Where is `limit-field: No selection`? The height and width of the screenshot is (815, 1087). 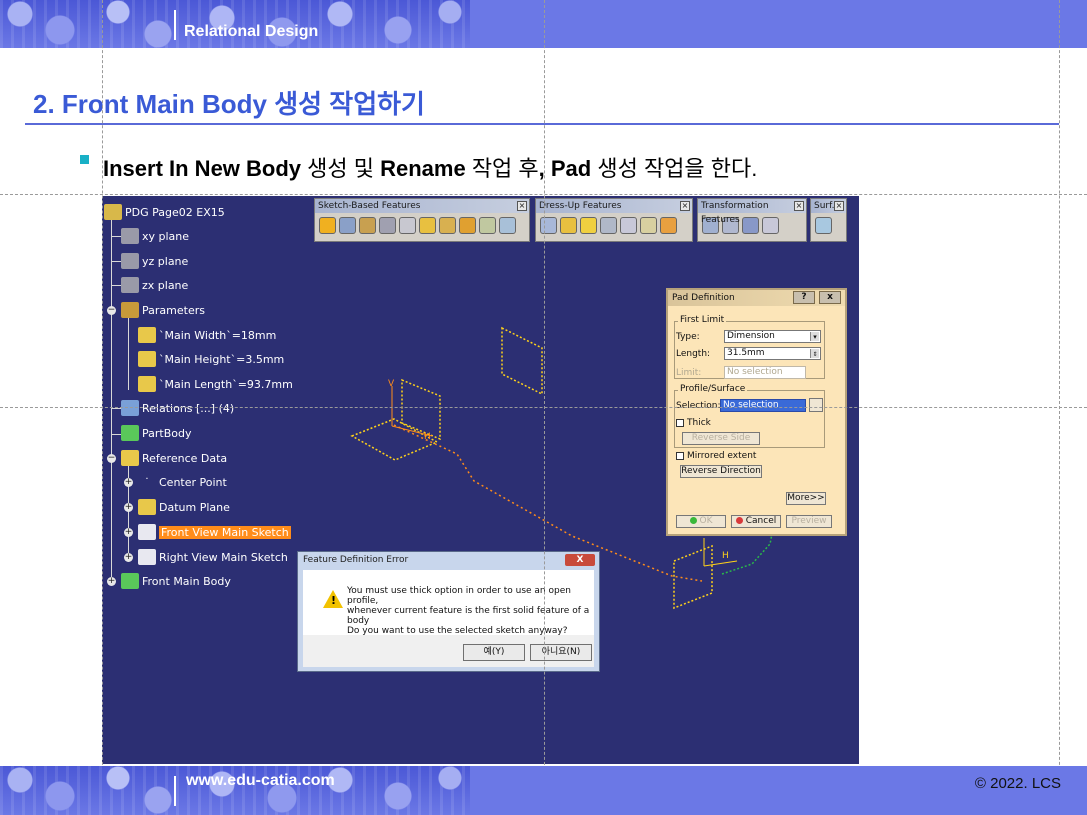
limit-field: No selection is located at coordinates (765, 372).